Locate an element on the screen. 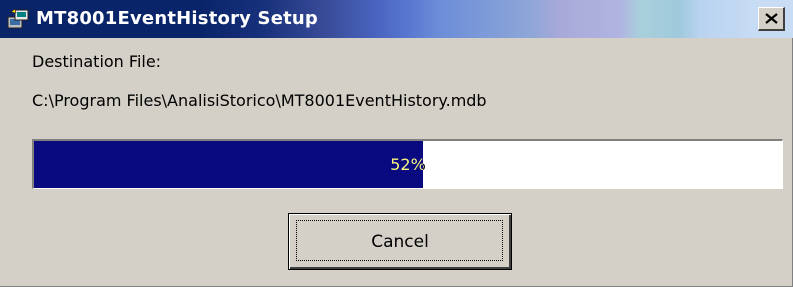 The image size is (793, 287). close-button is located at coordinates (771, 19).